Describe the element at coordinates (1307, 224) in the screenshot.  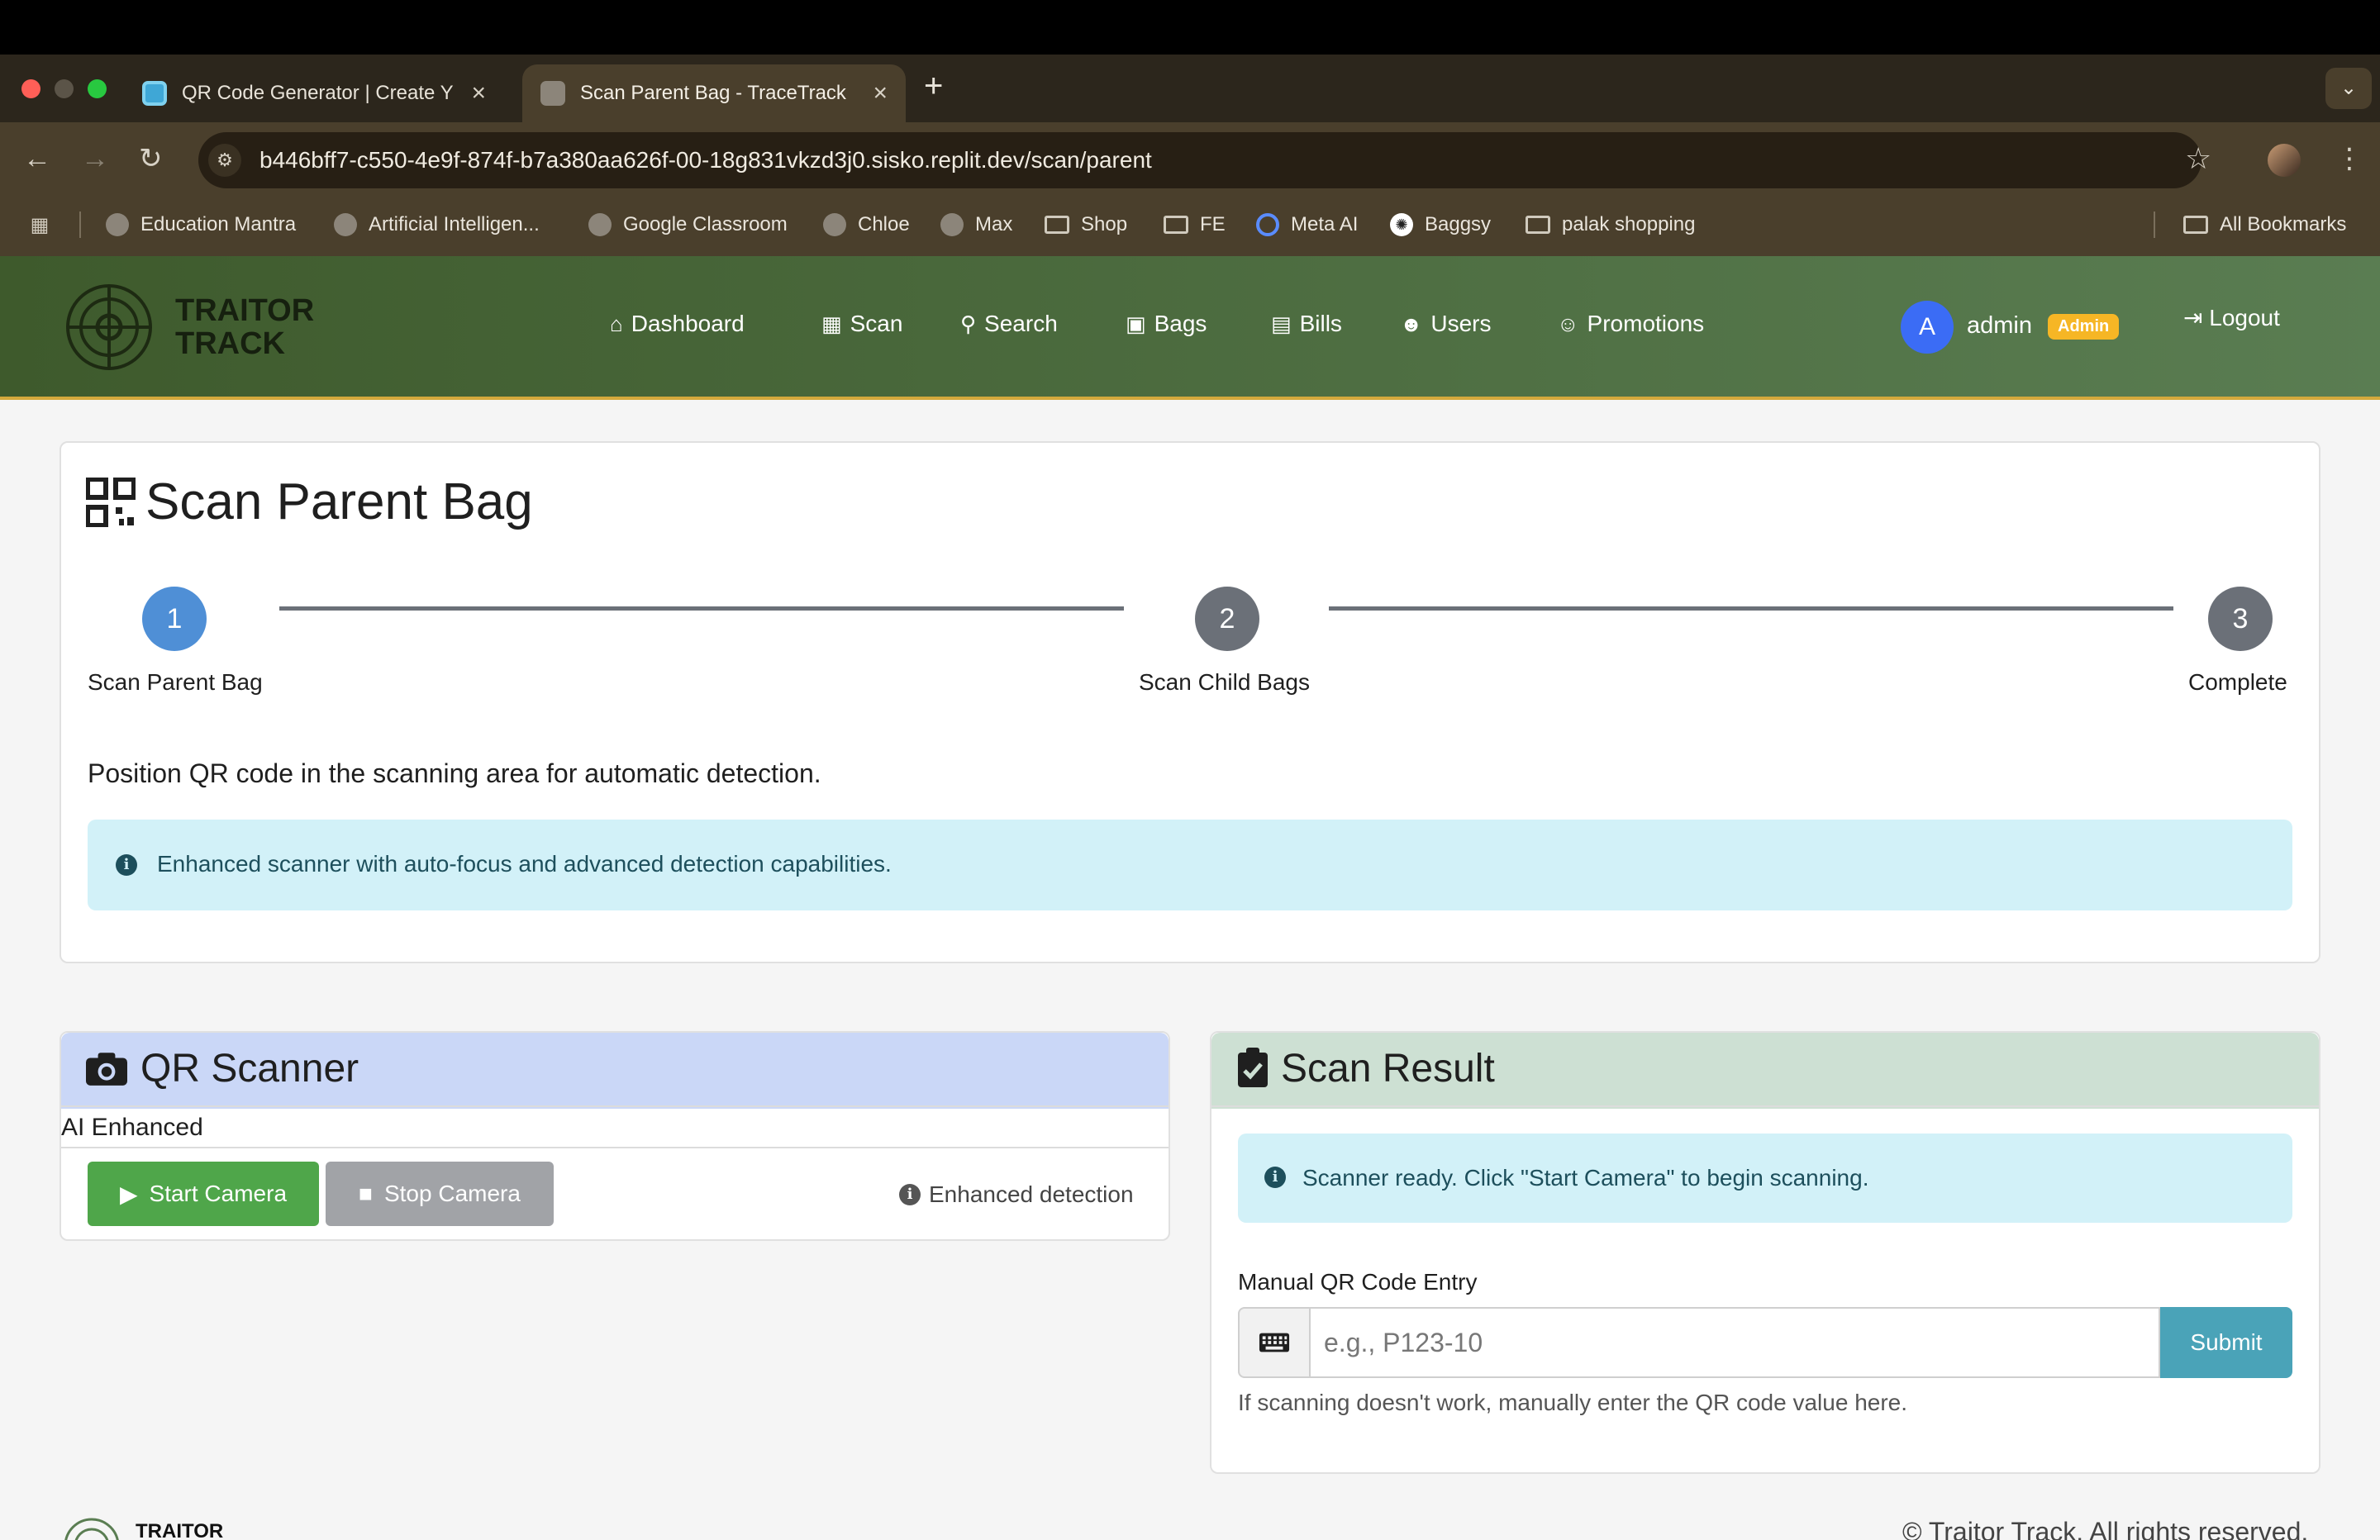
I see `bookmark-meta-ai: Meta AI` at that location.